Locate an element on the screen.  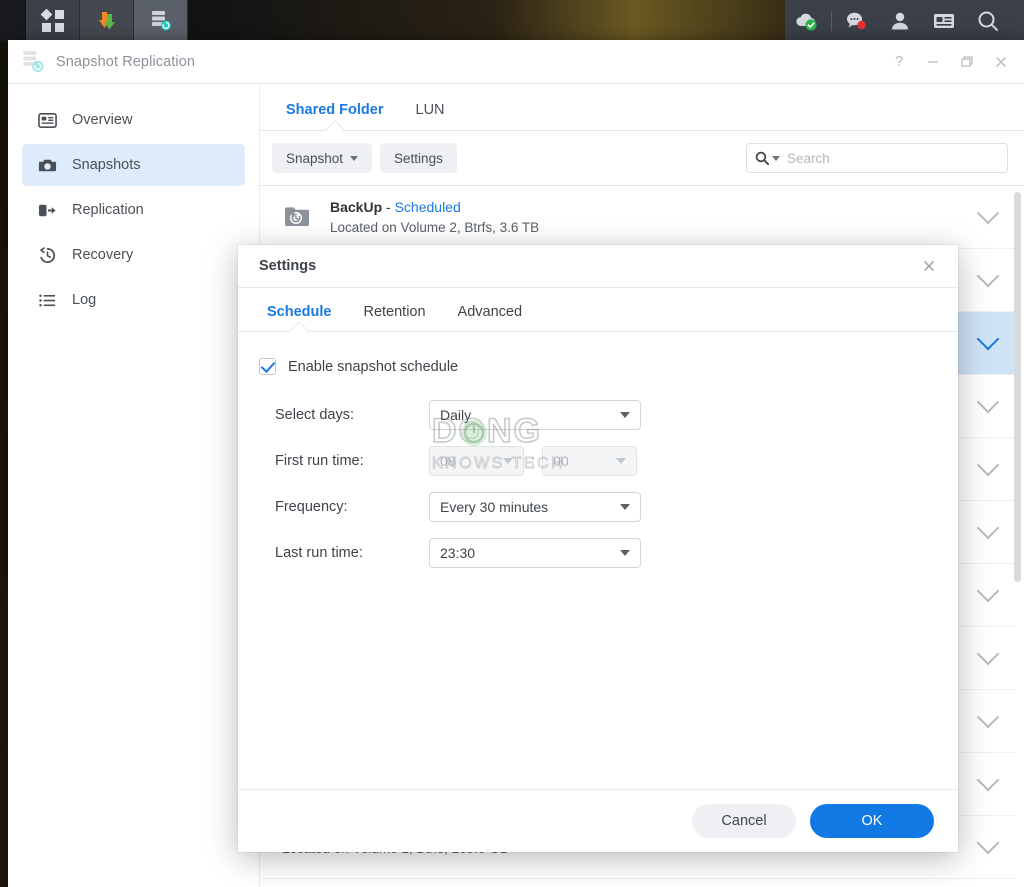
close-icon is located at coordinates (929, 266).